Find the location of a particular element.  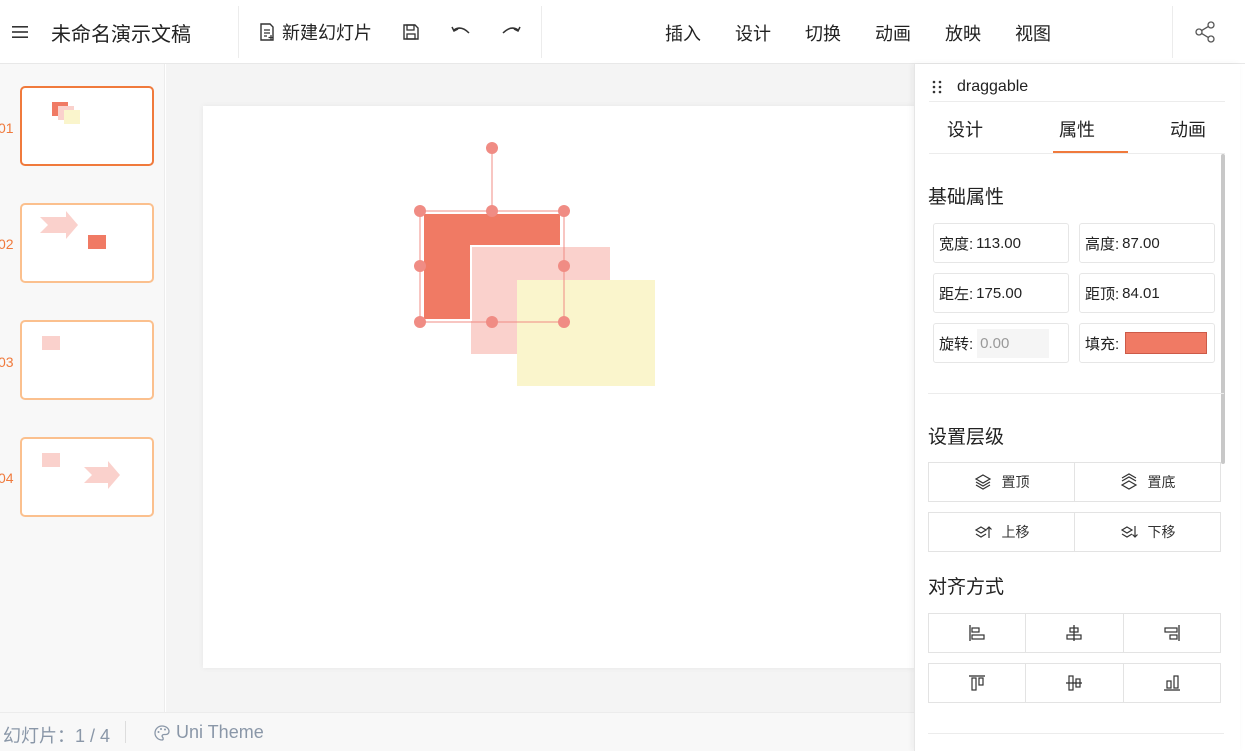

drag-handle-icon is located at coordinates (937, 86).